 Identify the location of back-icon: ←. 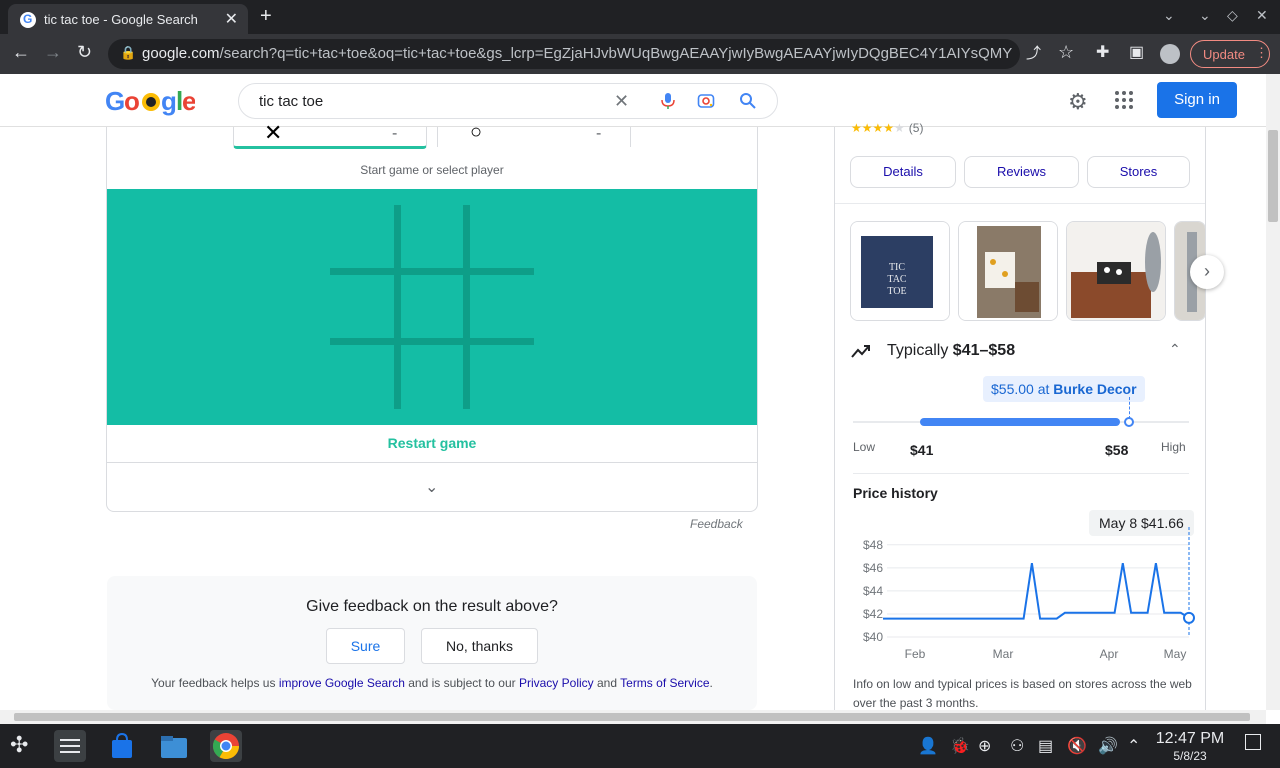
(21, 52).